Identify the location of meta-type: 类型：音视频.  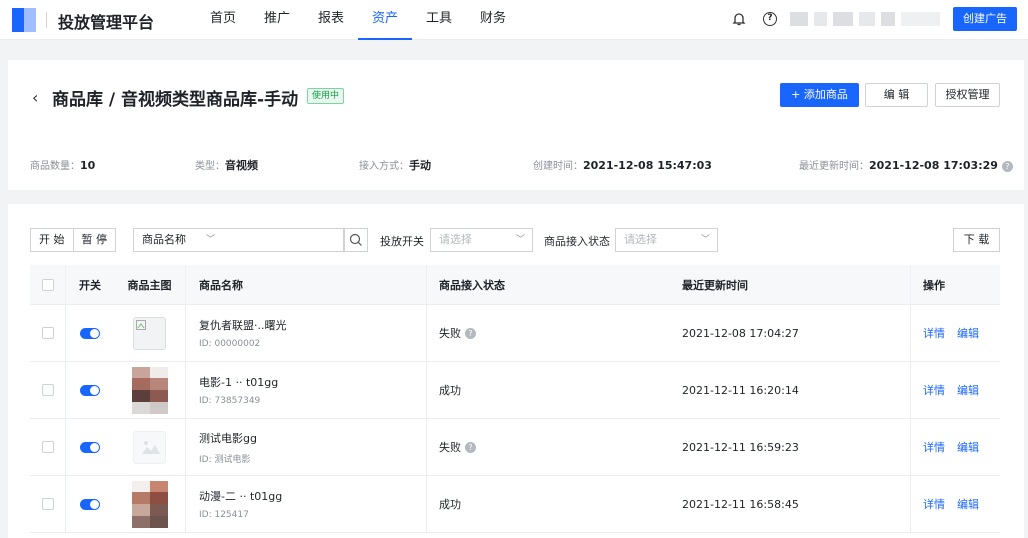
(226, 165).